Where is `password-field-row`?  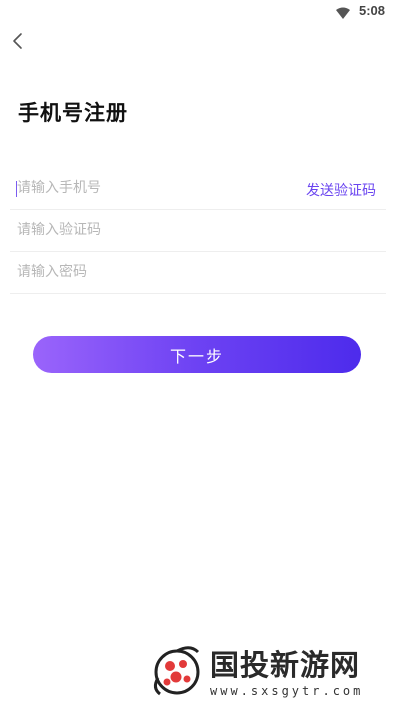 password-field-row is located at coordinates (198, 273).